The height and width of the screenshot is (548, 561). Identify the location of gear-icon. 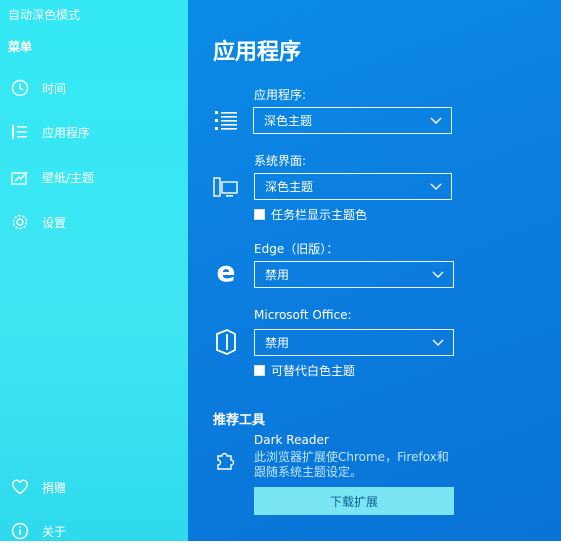
(20, 222).